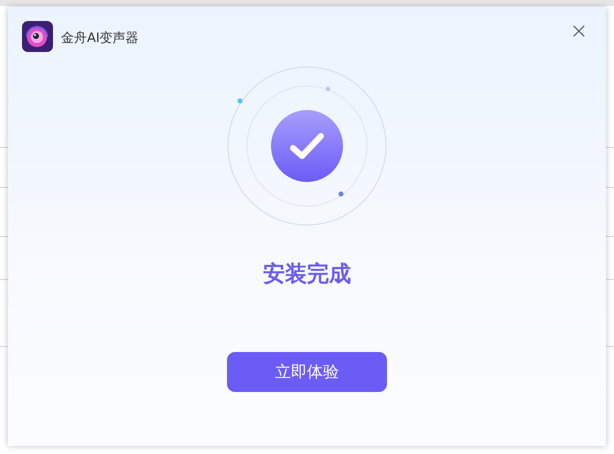 Image resolution: width=614 pixels, height=454 pixels. Describe the element at coordinates (579, 32) in the screenshot. I see `close-button: ×` at that location.